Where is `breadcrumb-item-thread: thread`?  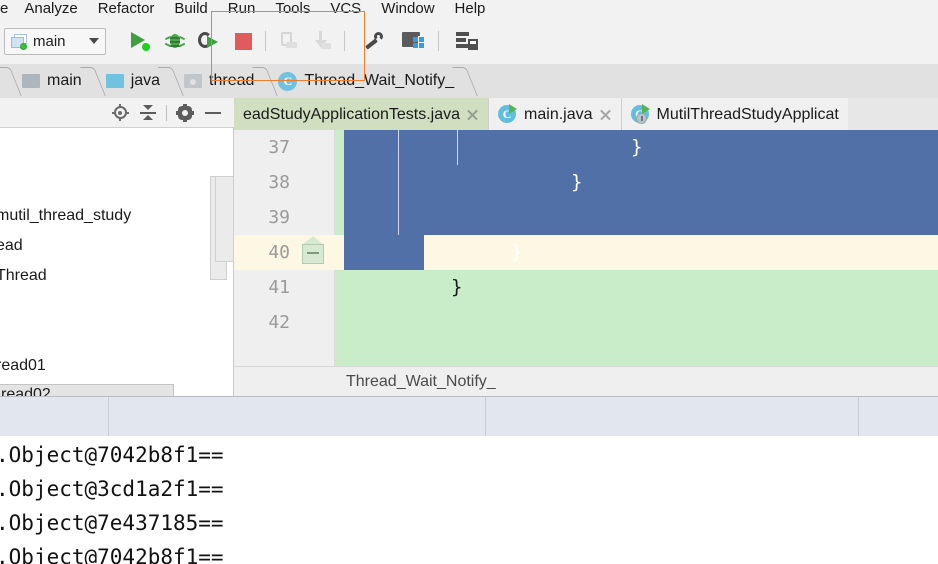
breadcrumb-item-thread: thread is located at coordinates (217, 81).